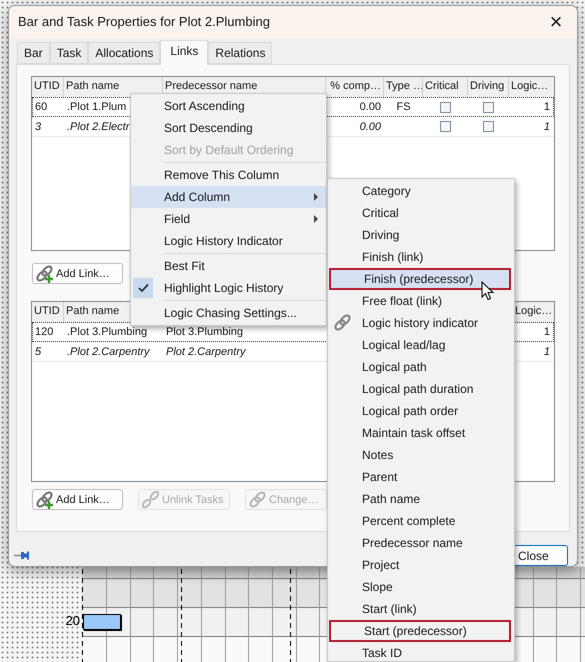 Image resolution: width=585 pixels, height=662 pixels. I want to click on tab: Allocations, so click(124, 53).